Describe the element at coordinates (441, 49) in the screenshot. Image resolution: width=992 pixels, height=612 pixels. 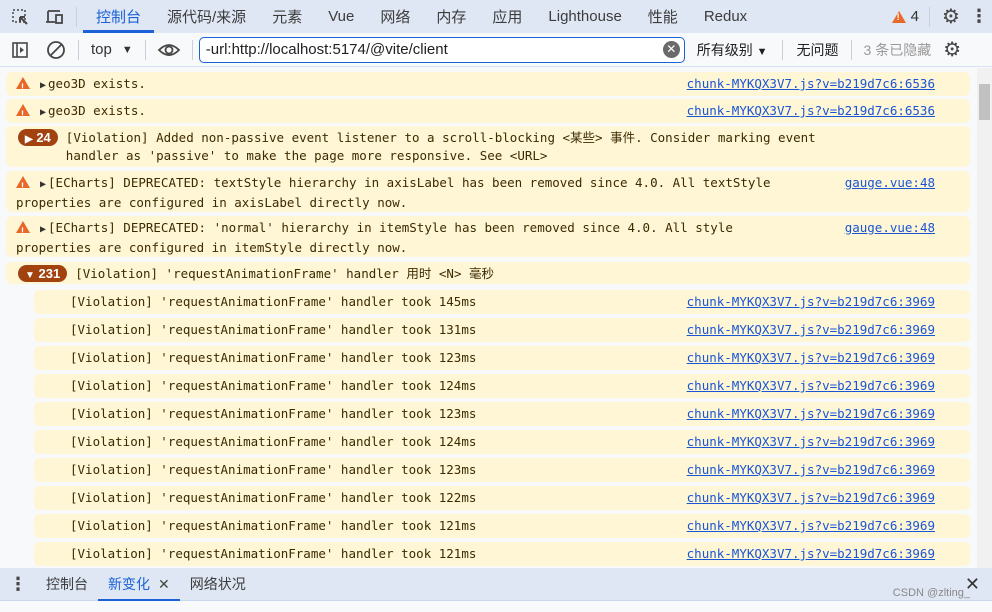
I see `filter-input: -url:http://localhost:5174/@vite/client ✕` at that location.